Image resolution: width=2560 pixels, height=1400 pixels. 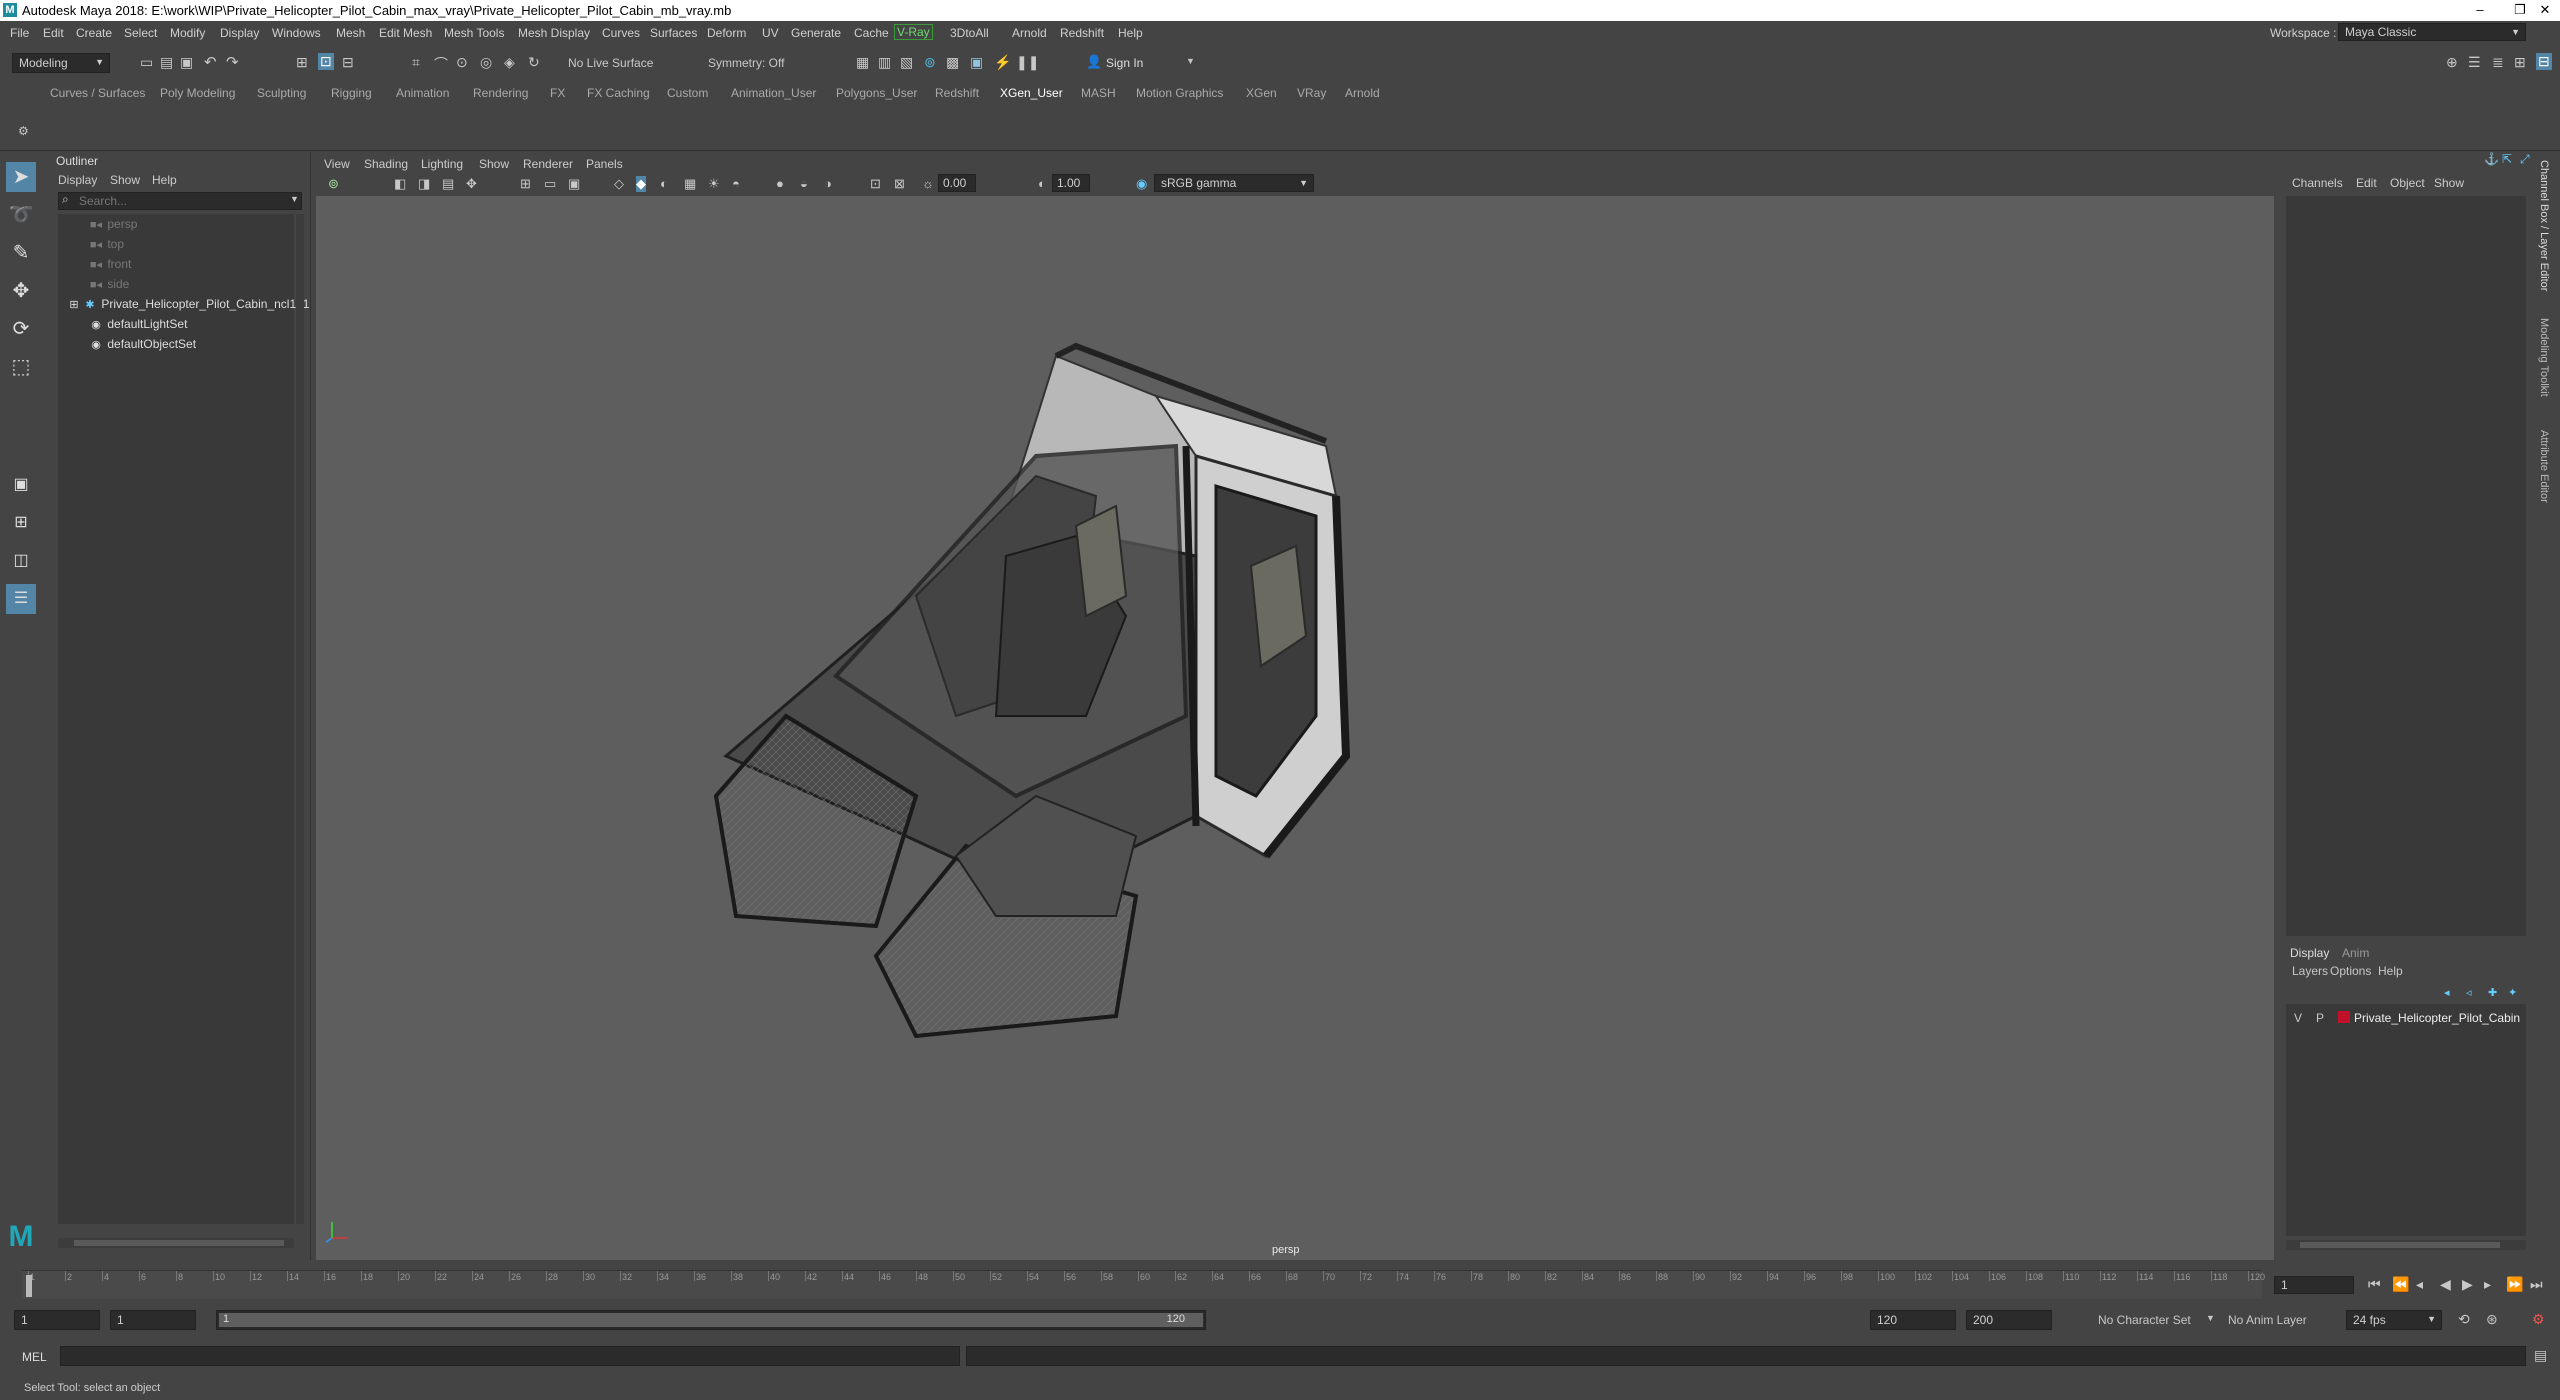 What do you see at coordinates (153, 1320) in the screenshot?
I see `playback-start-field: 1` at bounding box center [153, 1320].